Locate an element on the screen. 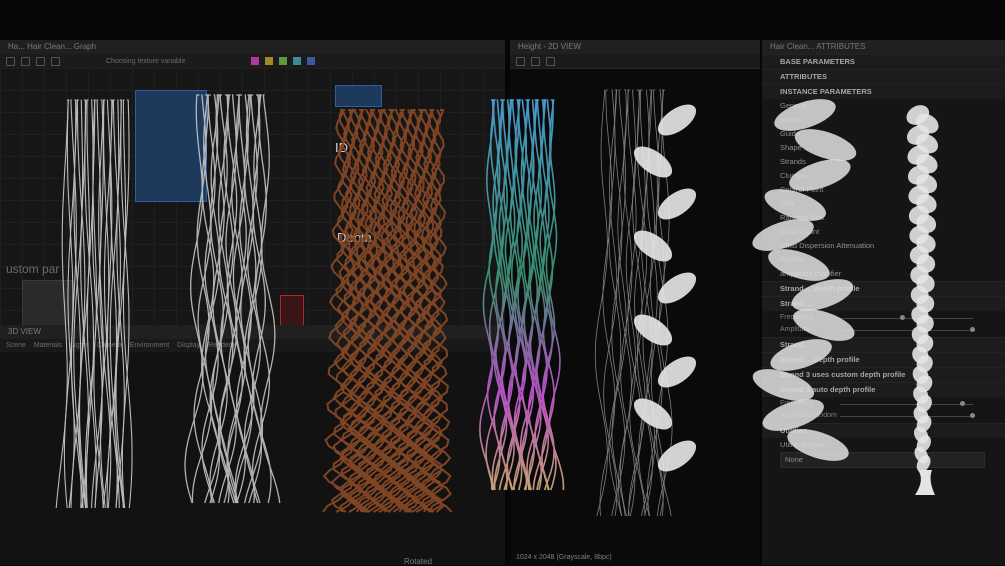 Image resolution: width=1005 pixels, height=566 pixels. swatch-green is located at coordinates (283, 61).